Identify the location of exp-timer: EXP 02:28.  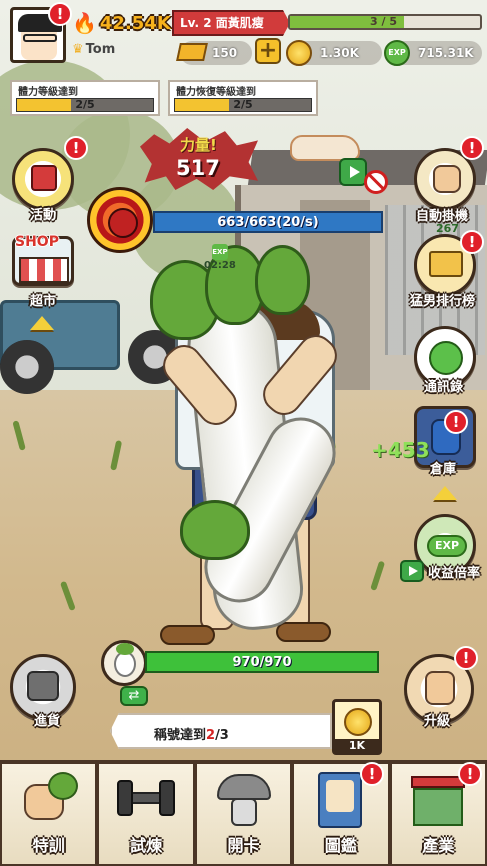
(220, 257).